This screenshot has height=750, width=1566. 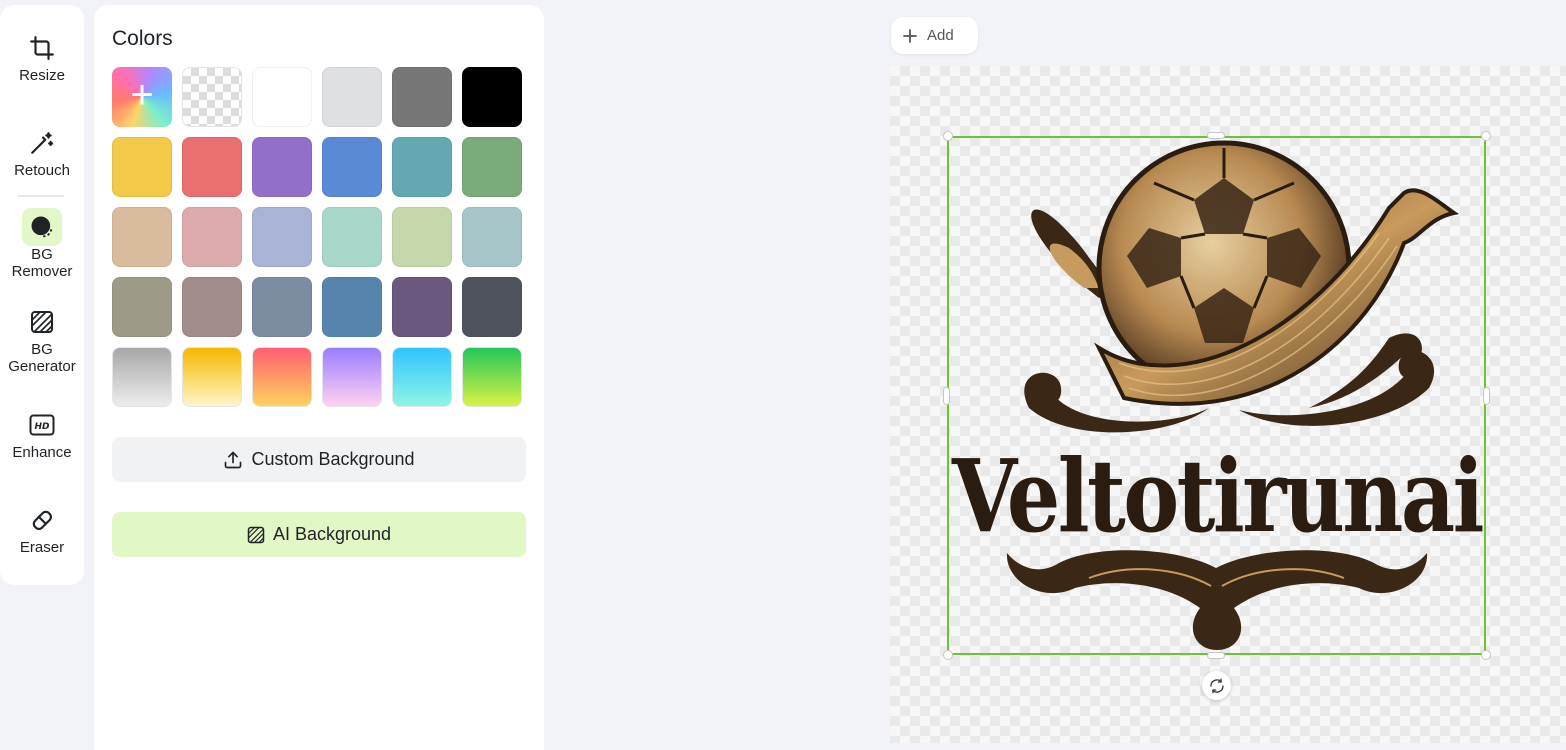 I want to click on resize-handle-bottom-right, so click(x=1486, y=655).